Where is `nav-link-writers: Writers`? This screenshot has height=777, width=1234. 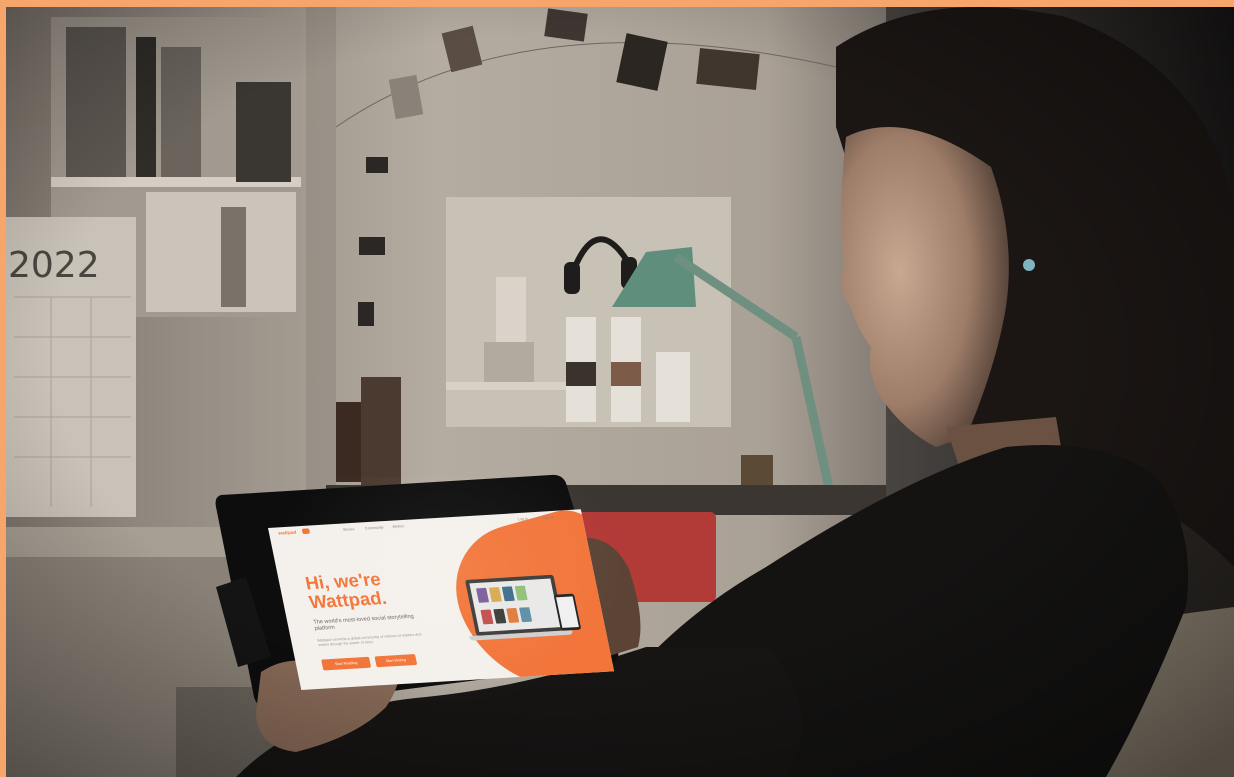 nav-link-writers: Writers is located at coordinates (398, 526).